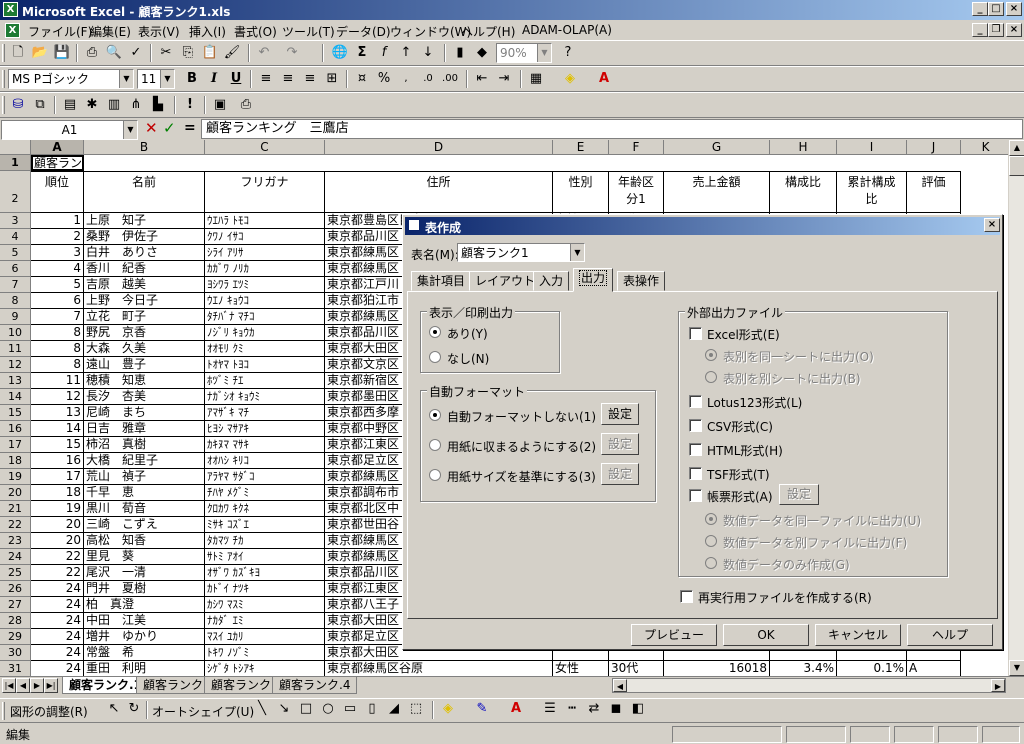 The image size is (1024, 744). What do you see at coordinates (572, 709) in the screenshot?
I see `dash-style-icon: ┅` at bounding box center [572, 709].